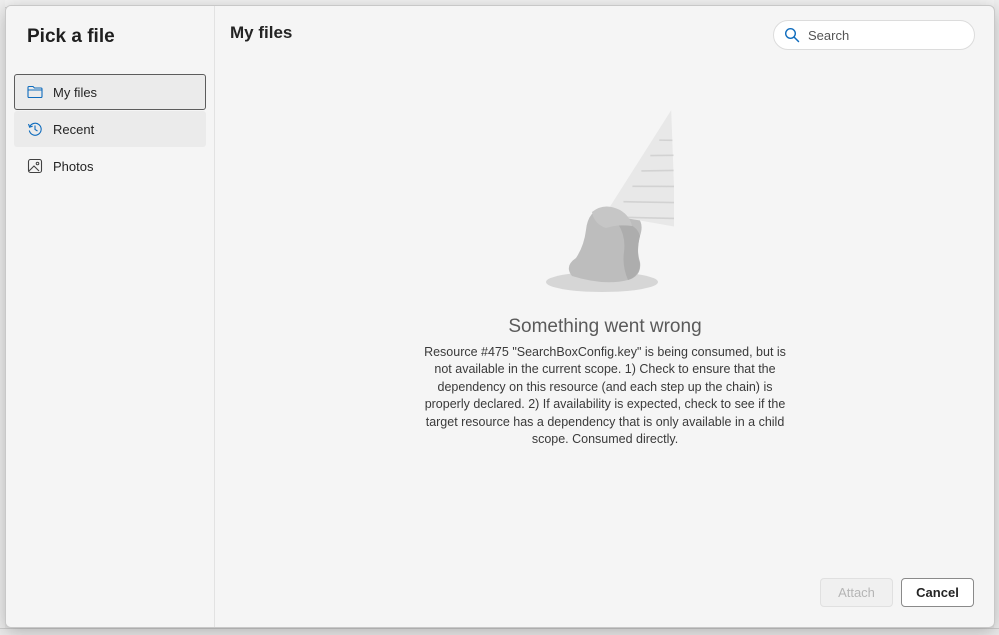 This screenshot has width=999, height=635. What do you see at coordinates (261, 32) in the screenshot?
I see `page-title: My files` at bounding box center [261, 32].